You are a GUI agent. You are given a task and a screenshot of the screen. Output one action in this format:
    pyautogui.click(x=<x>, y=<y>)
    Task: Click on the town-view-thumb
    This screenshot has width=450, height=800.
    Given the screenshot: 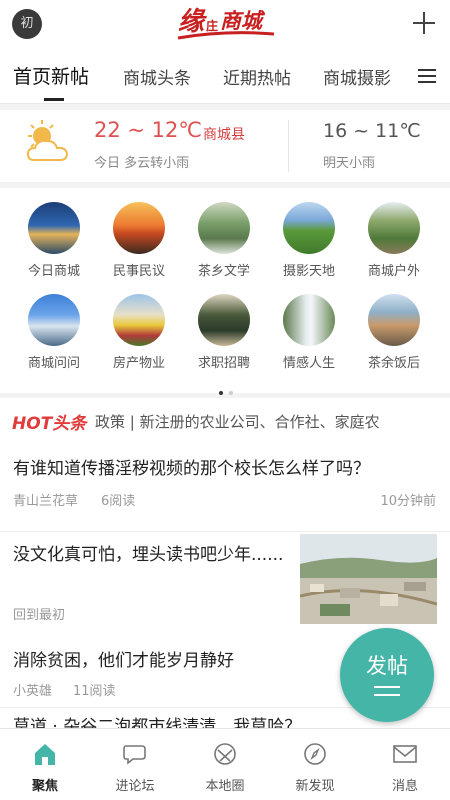 What is the action you would take?
    pyautogui.click(x=394, y=320)
    